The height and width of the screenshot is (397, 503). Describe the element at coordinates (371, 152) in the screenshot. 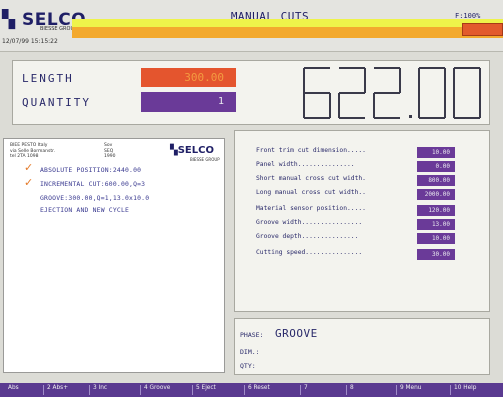

I see `param-row: Front trim cut dimension..... 10.00` at that location.